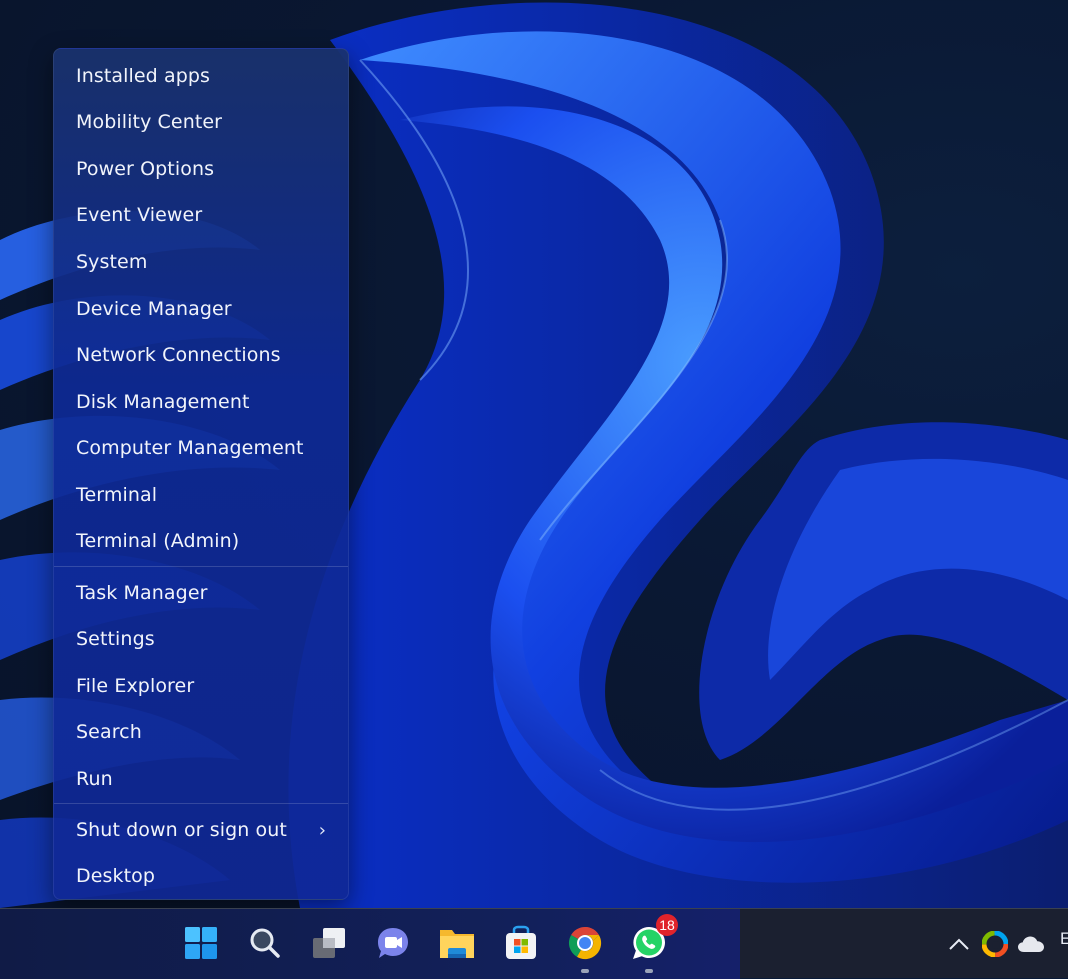  Describe the element at coordinates (585, 943) in the screenshot. I see `chrome-icon` at that location.